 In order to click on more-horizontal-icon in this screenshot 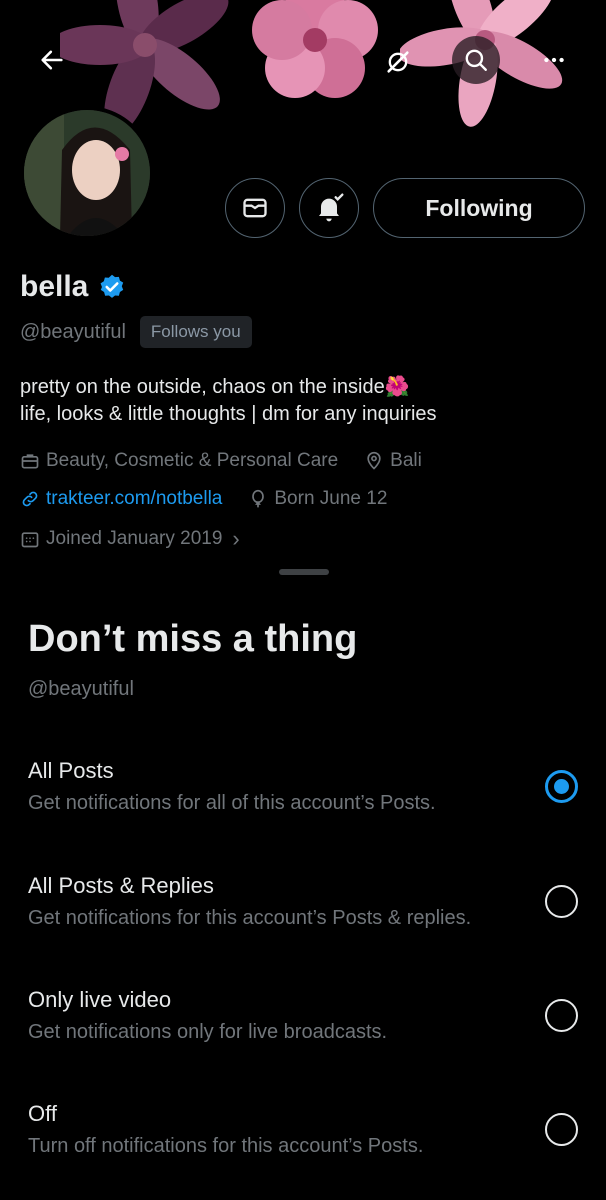, I will do `click(554, 60)`.